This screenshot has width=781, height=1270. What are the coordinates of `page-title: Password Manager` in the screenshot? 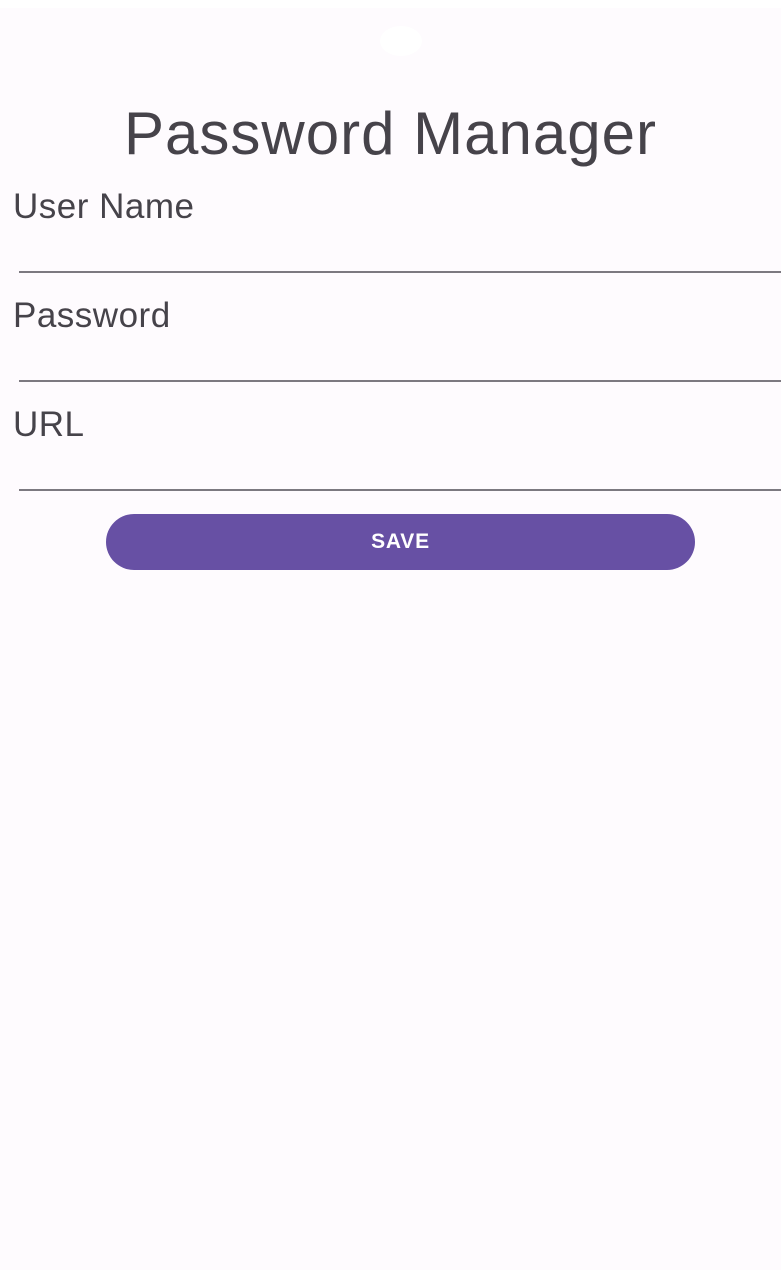 It's located at (390, 133).